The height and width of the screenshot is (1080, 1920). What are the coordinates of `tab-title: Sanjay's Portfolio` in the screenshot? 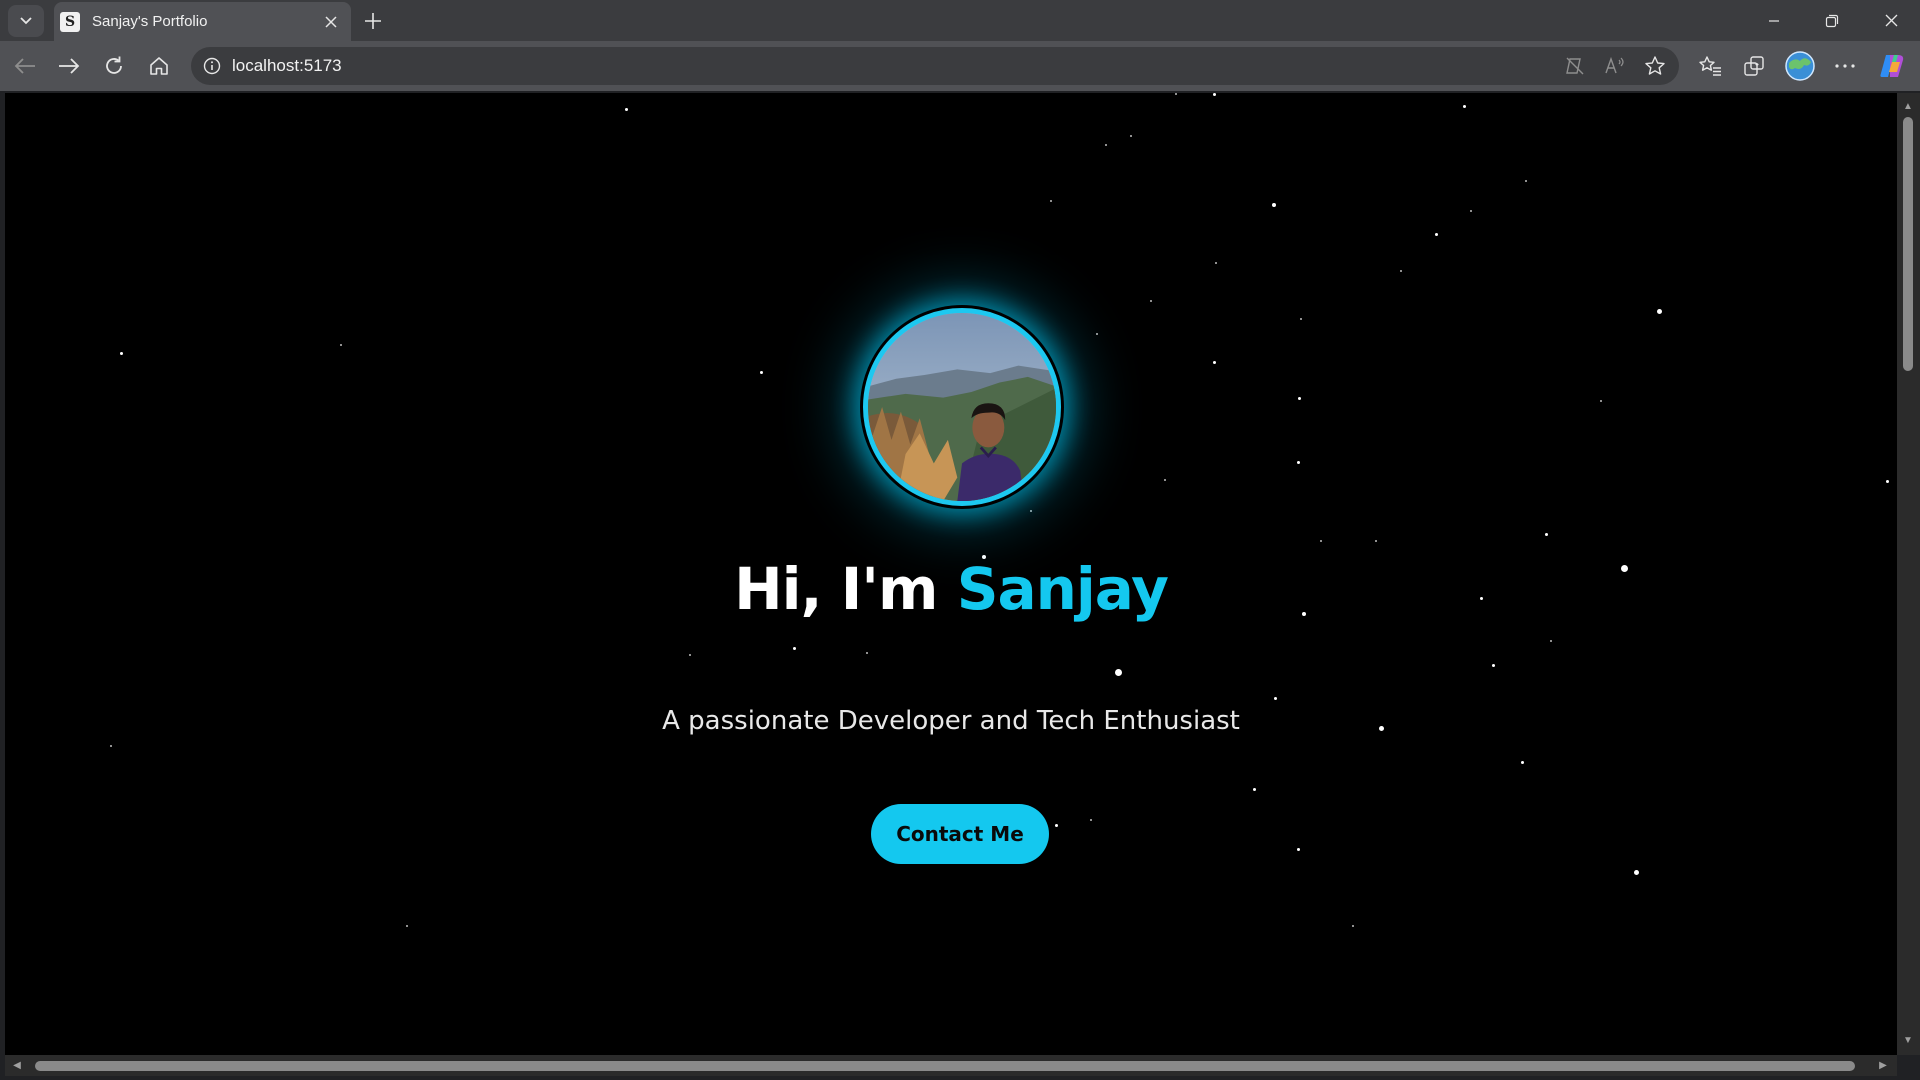 It's located at (150, 21).